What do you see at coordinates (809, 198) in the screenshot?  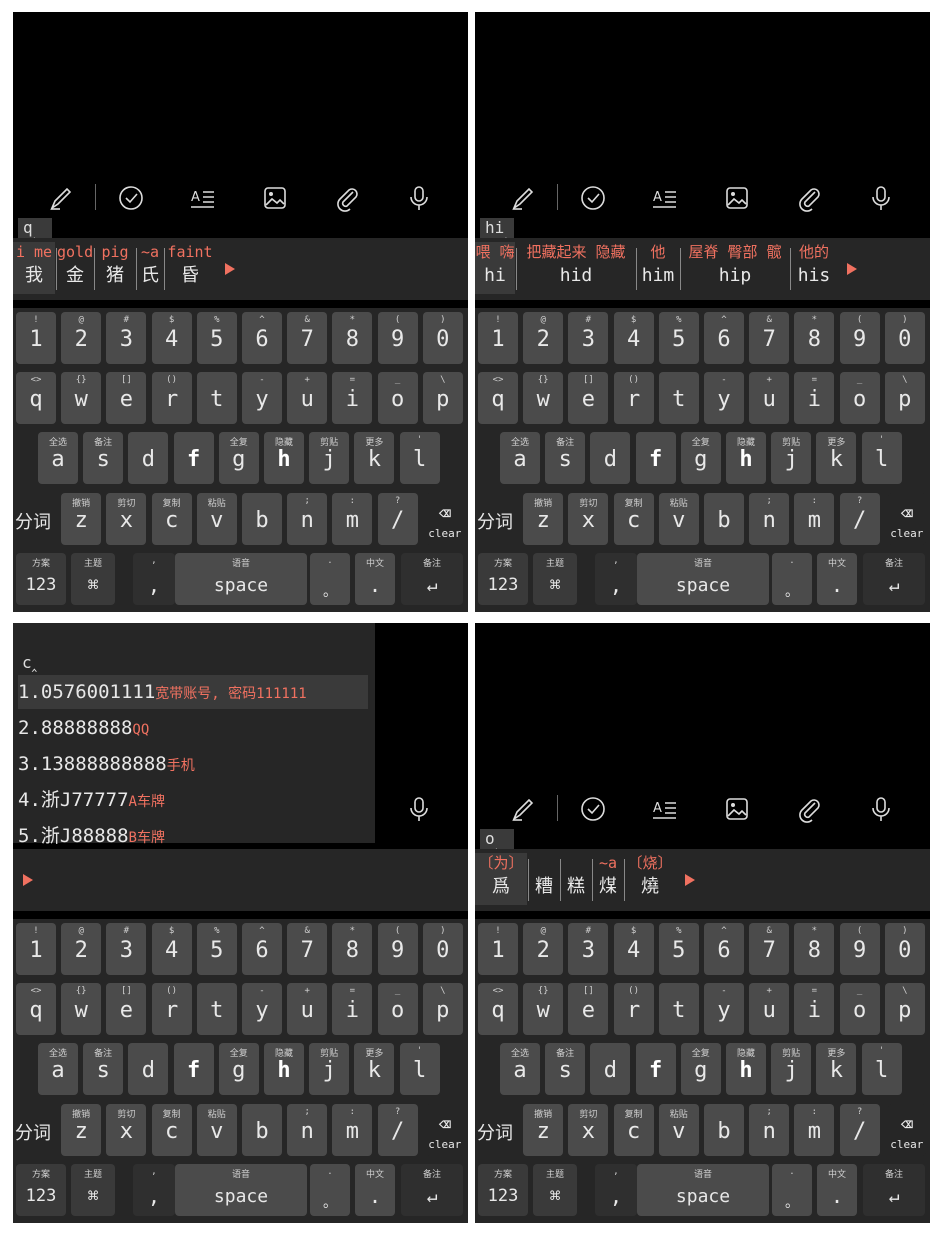 I see `paperclip-icon` at bounding box center [809, 198].